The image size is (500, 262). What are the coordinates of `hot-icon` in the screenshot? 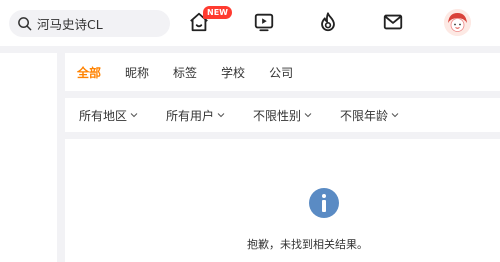 It's located at (328, 22).